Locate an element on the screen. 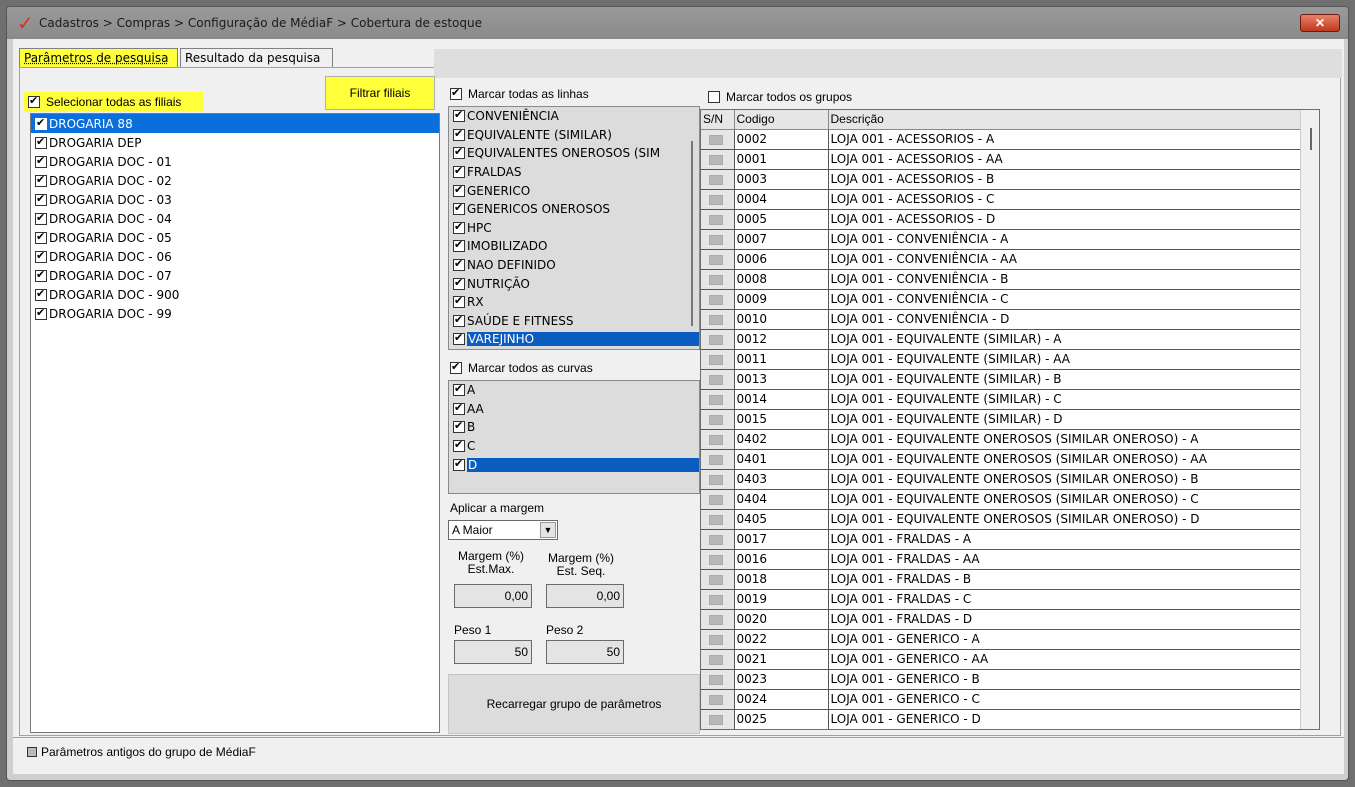 The image size is (1355, 787). table-row: 0018 LOJA 001 - FRALDAS - B is located at coordinates (1010, 579).